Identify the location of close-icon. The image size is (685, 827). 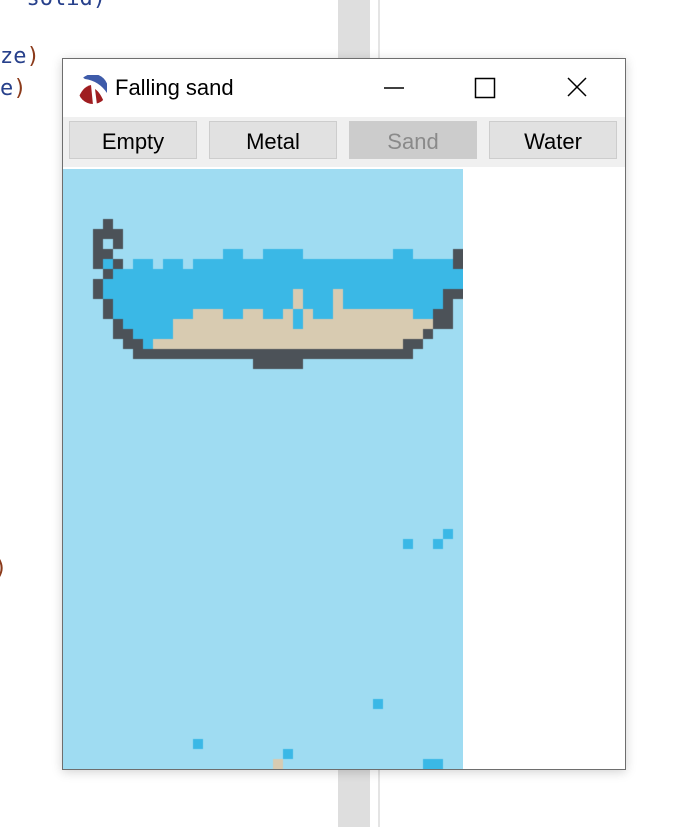
(577, 87).